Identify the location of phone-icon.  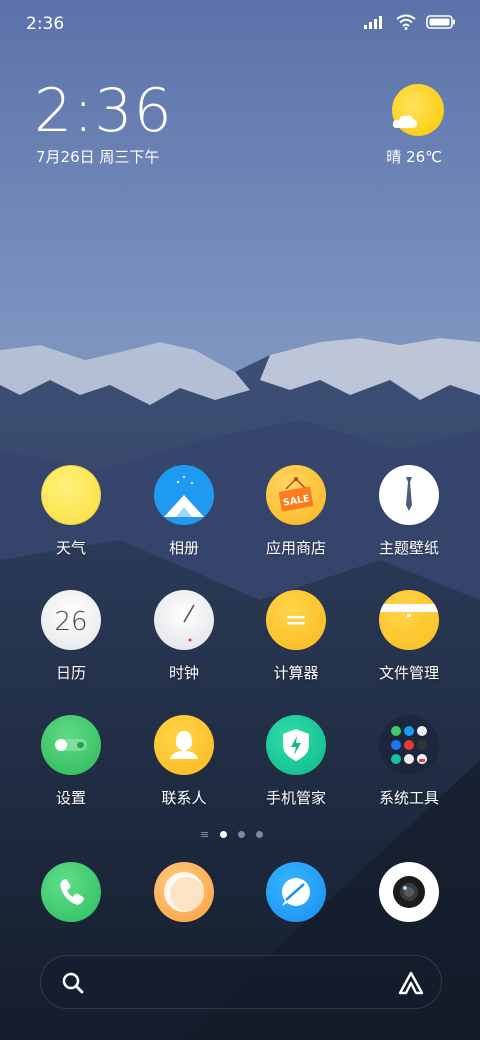
(71, 892).